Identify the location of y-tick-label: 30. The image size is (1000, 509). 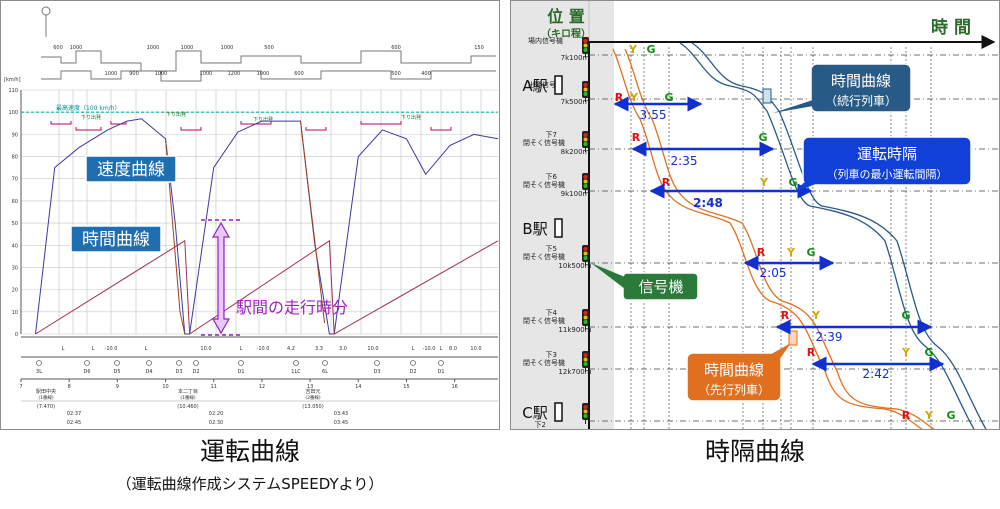
(15, 268).